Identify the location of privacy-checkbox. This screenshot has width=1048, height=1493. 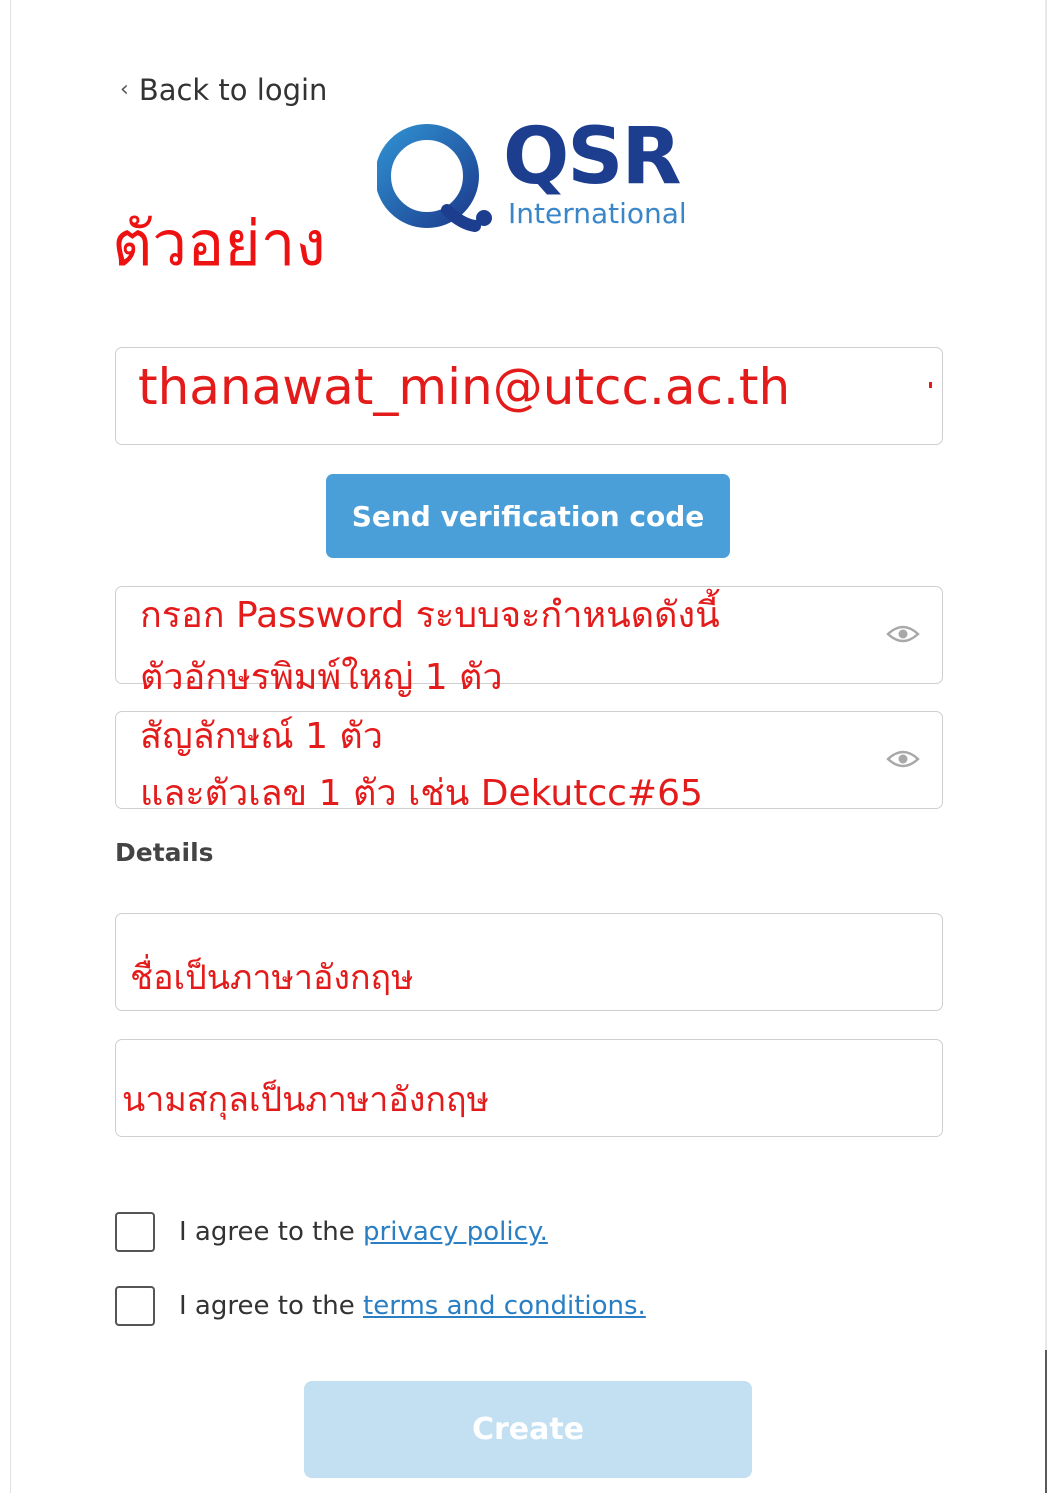
(135, 1232).